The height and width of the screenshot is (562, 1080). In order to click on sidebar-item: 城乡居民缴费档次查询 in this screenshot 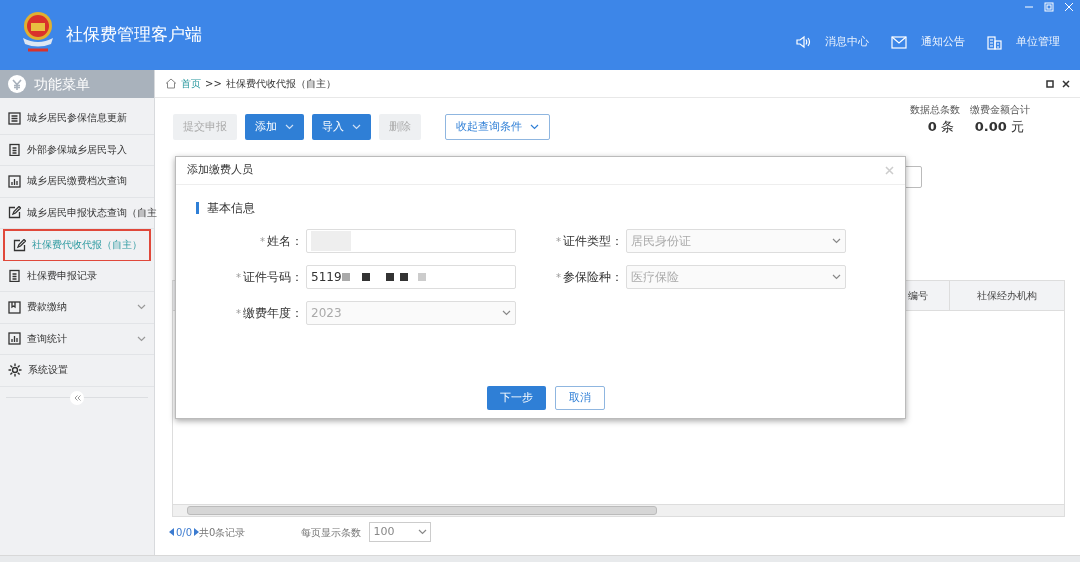, I will do `click(77, 182)`.